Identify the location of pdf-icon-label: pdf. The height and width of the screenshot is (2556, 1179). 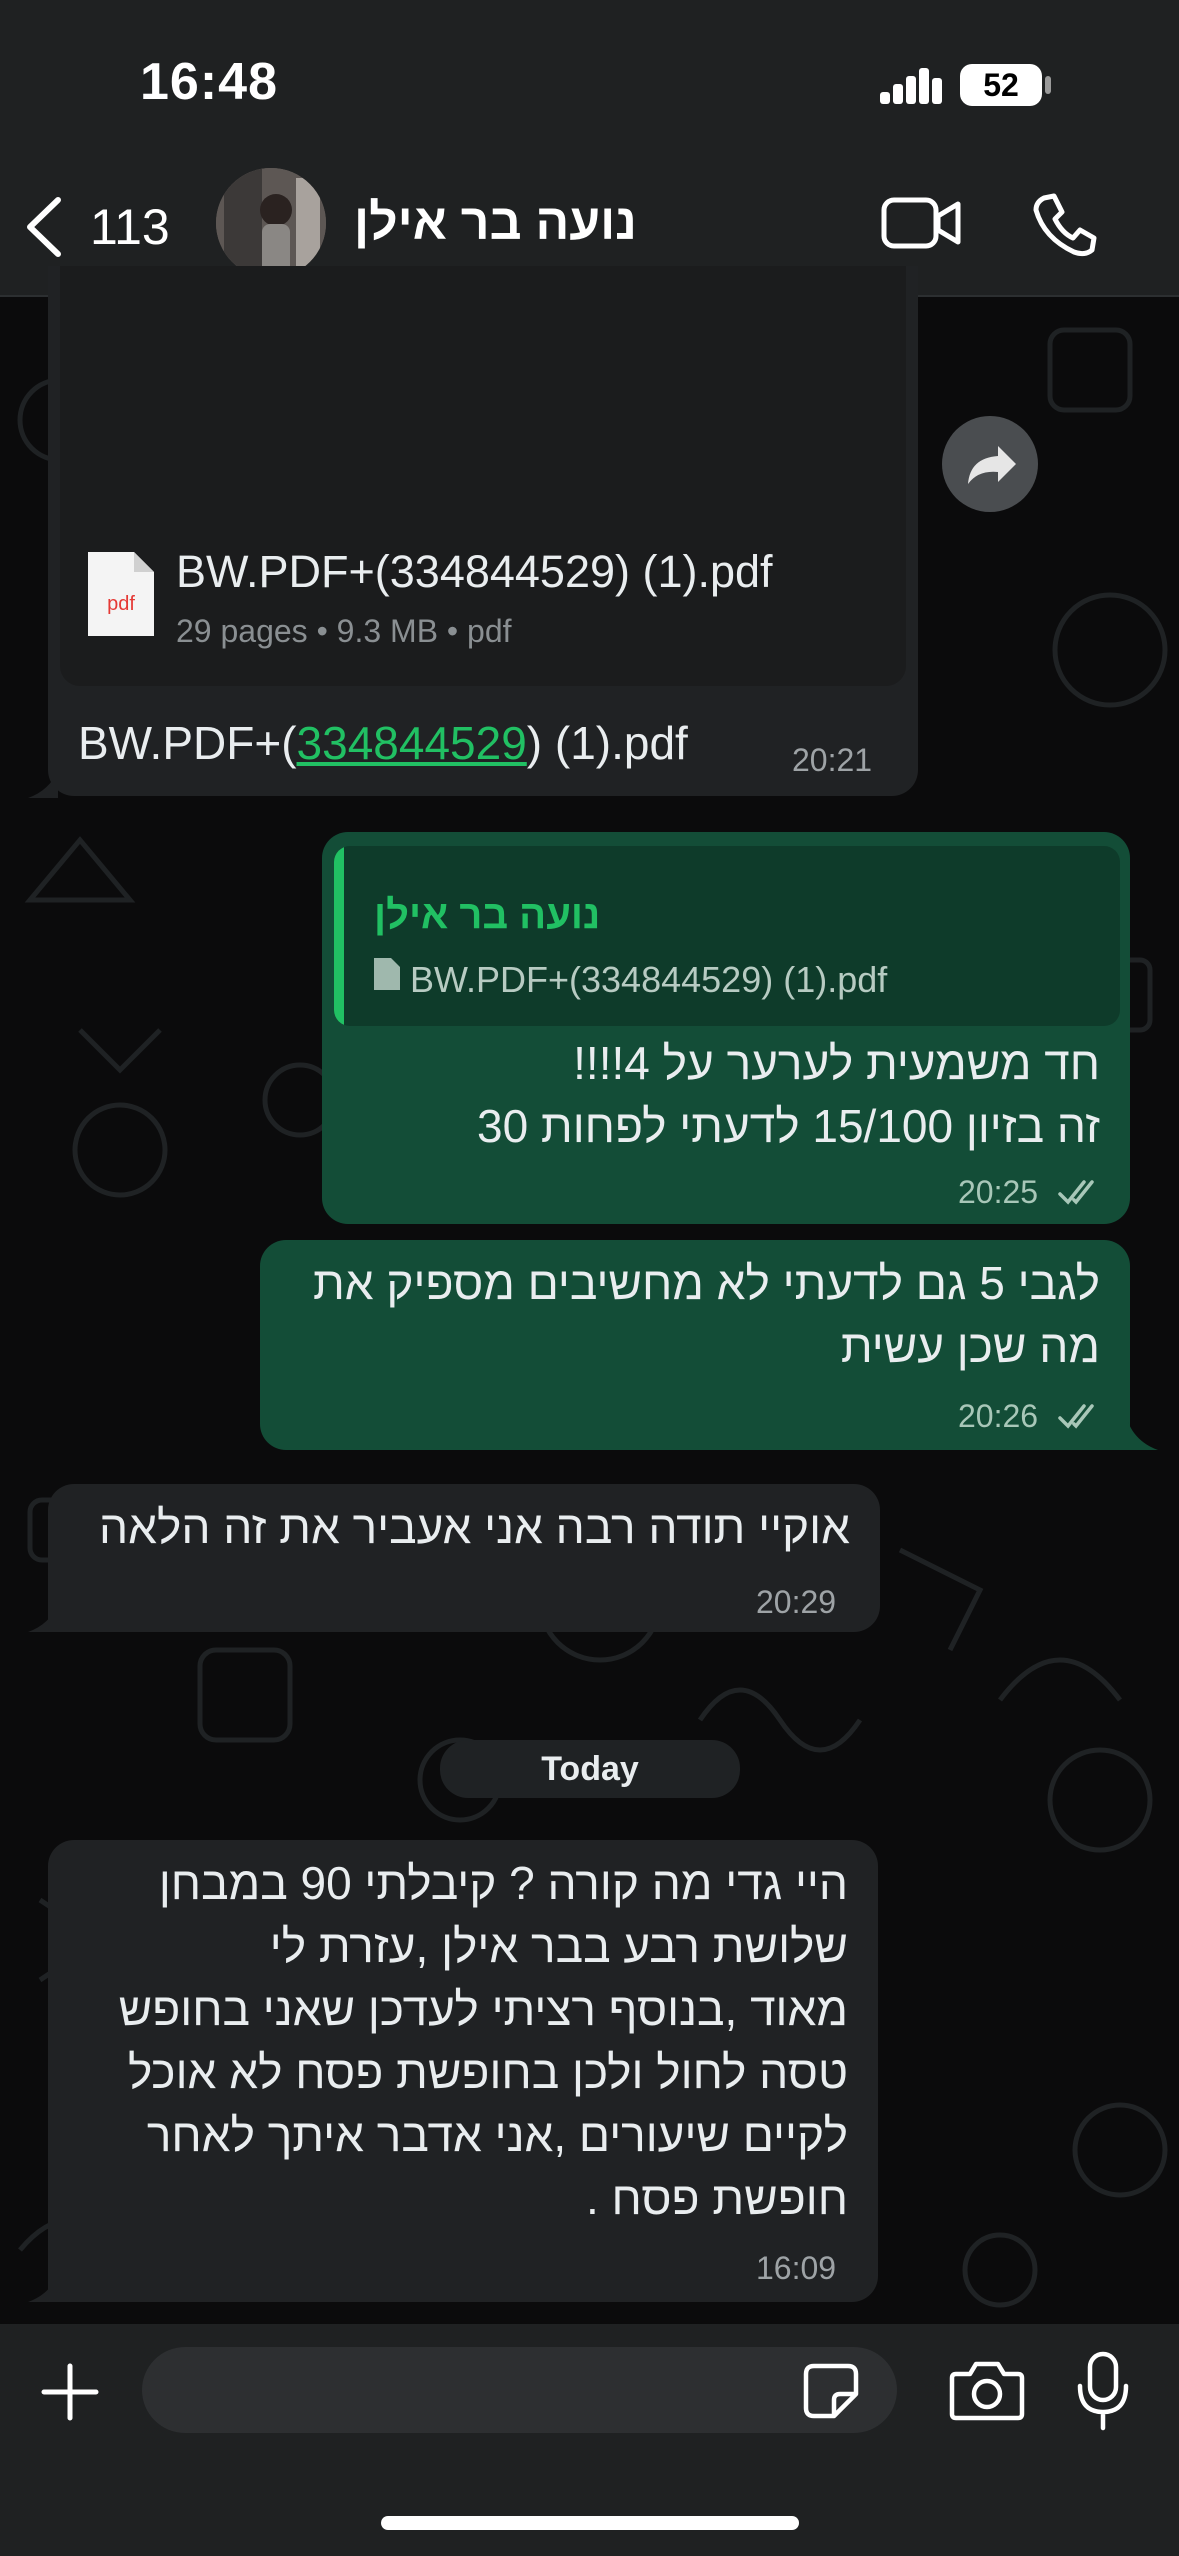
(121, 604).